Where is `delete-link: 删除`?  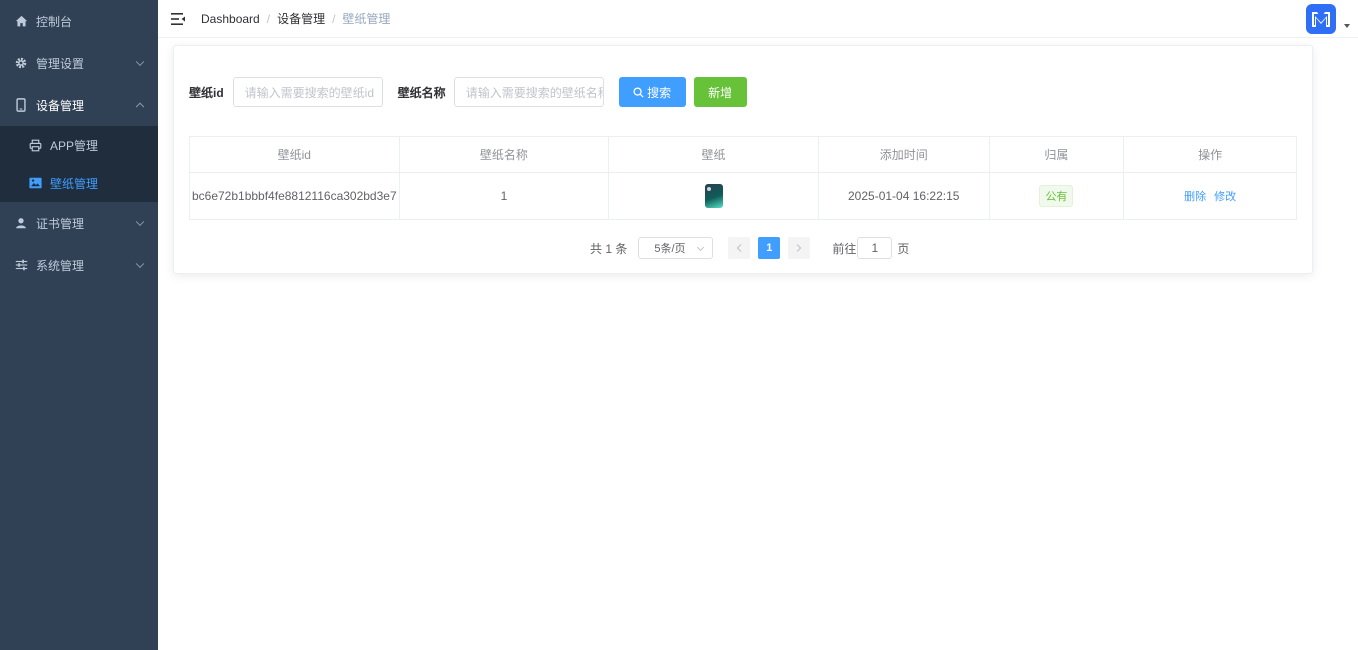
delete-link: 删除 is located at coordinates (1195, 196).